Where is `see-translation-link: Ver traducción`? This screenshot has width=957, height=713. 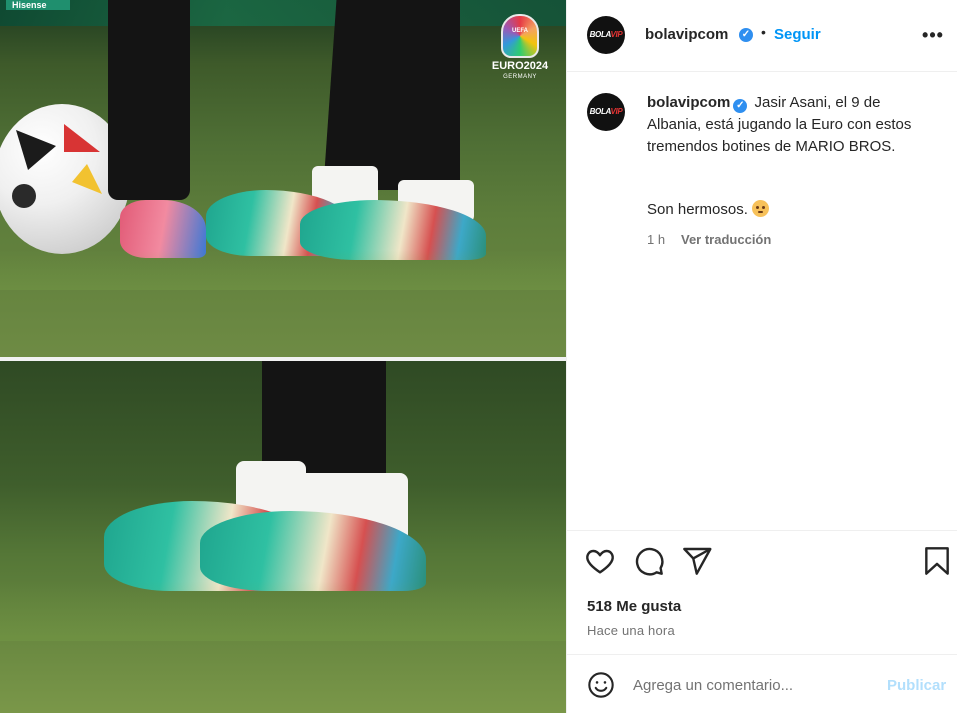 see-translation-link: Ver traducción is located at coordinates (726, 239).